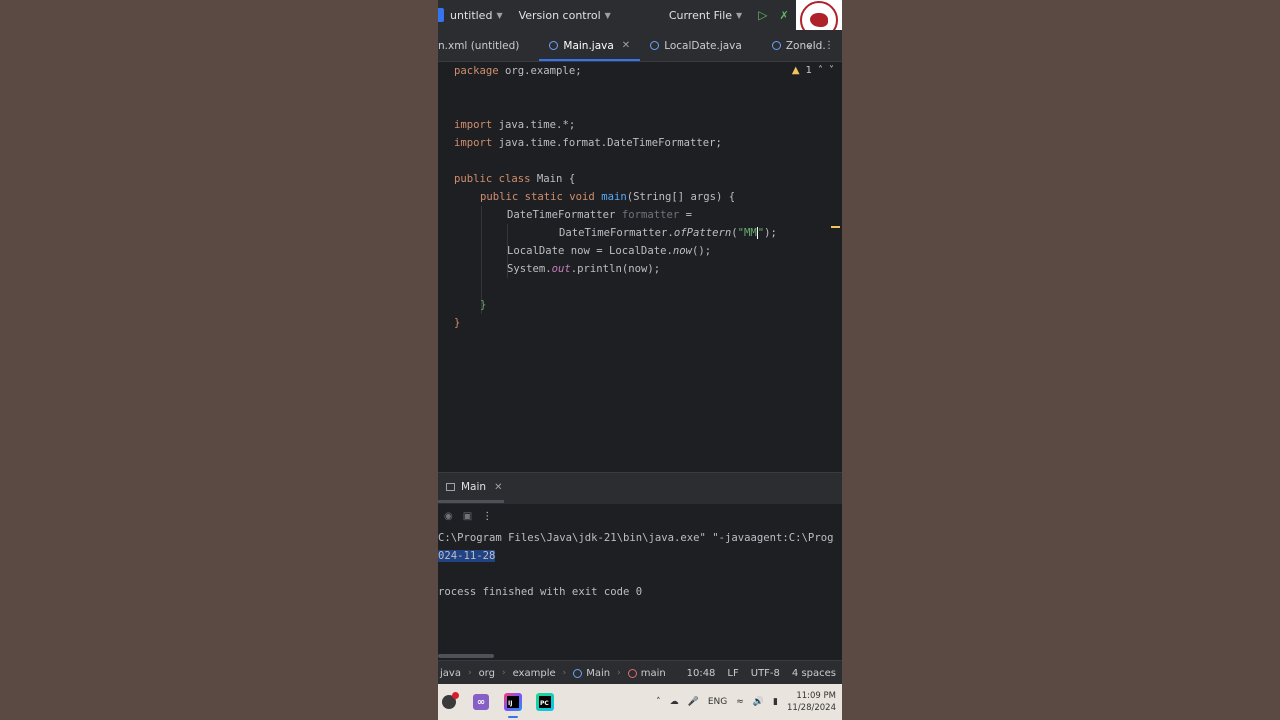 The image size is (1280, 720). What do you see at coordinates (466, 656) in the screenshot?
I see `console-scrollbar` at bounding box center [466, 656].